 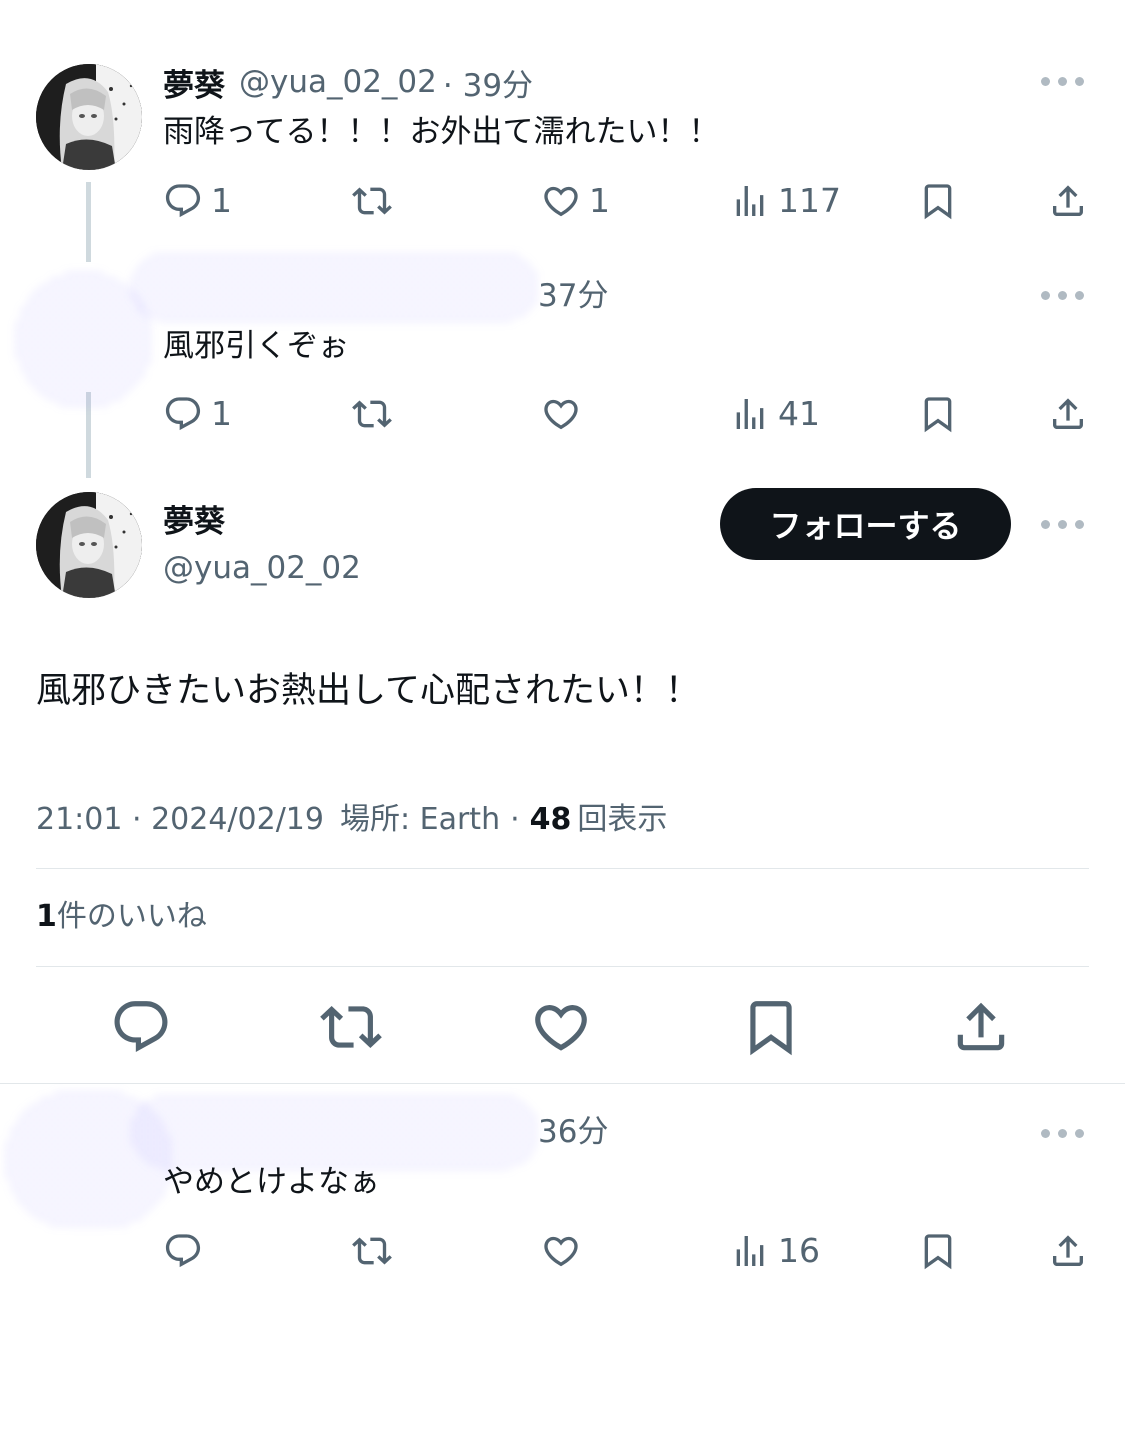 I want to click on like-button: 1, so click(x=575, y=201).